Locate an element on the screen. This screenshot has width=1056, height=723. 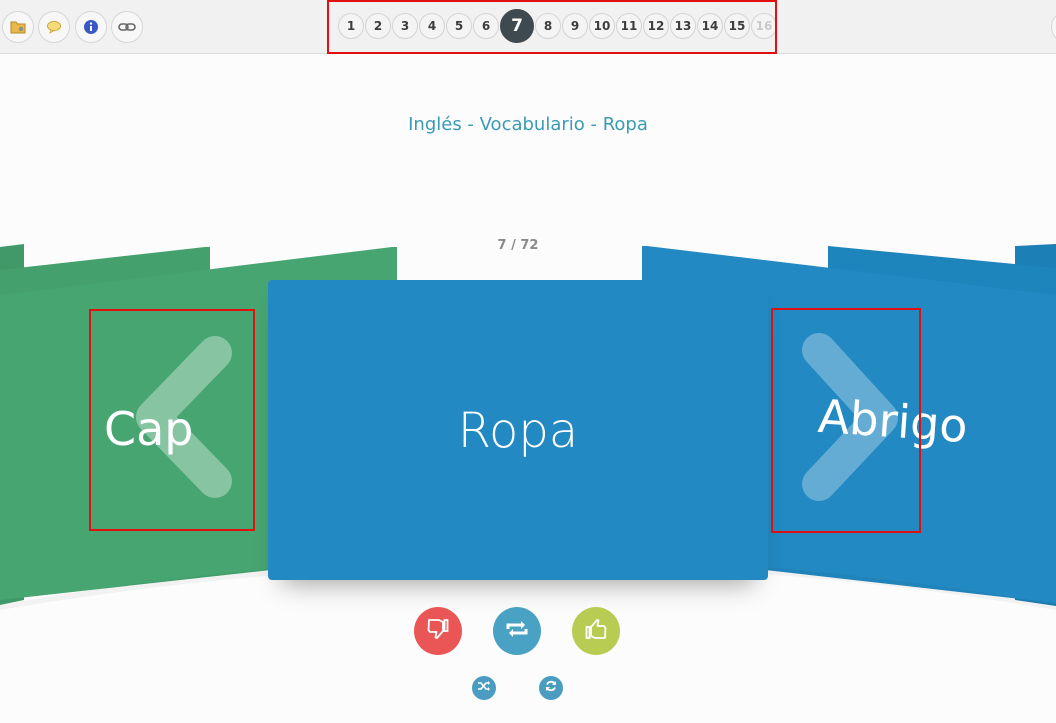
previous-card-button is located at coordinates (172, 420).